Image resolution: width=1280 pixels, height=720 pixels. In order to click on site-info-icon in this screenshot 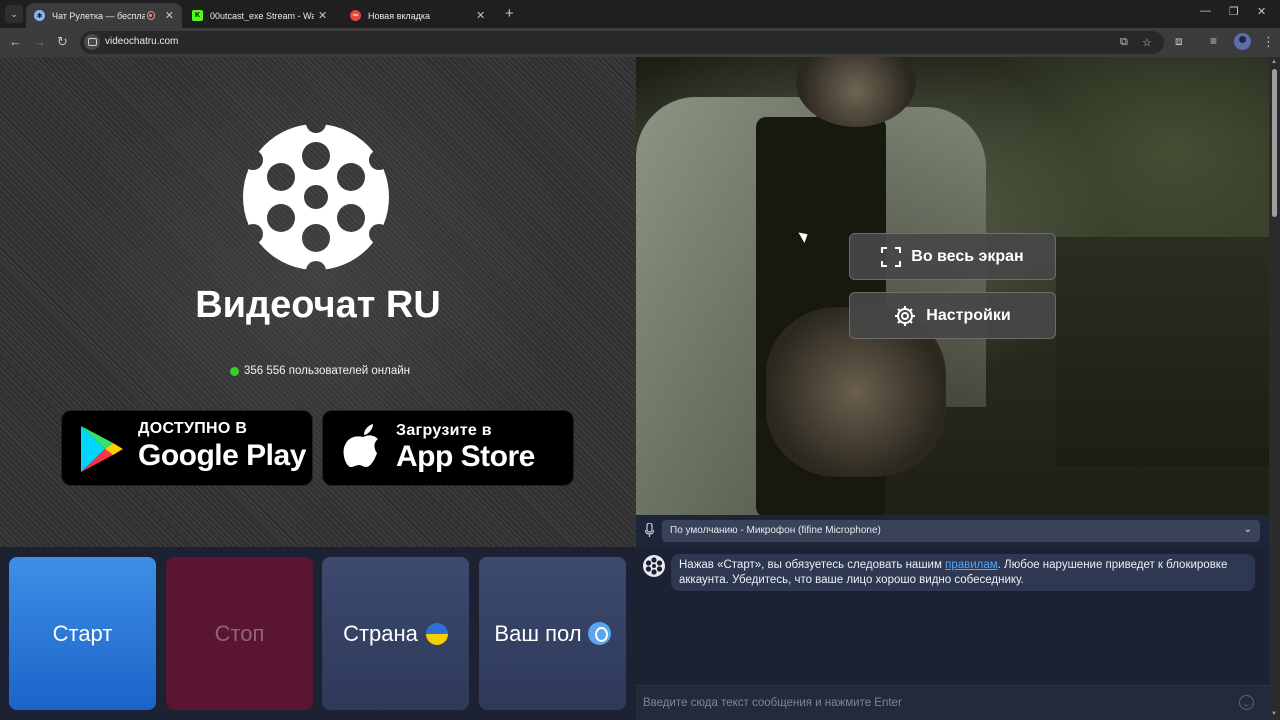, I will do `click(92, 42)`.